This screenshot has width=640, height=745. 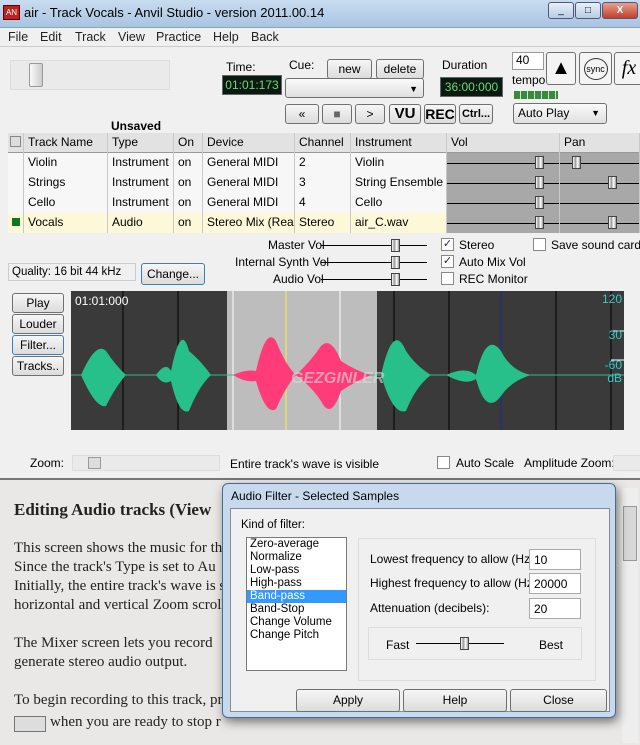 What do you see at coordinates (66, 203) in the screenshot?
I see `cell-name: Cello` at bounding box center [66, 203].